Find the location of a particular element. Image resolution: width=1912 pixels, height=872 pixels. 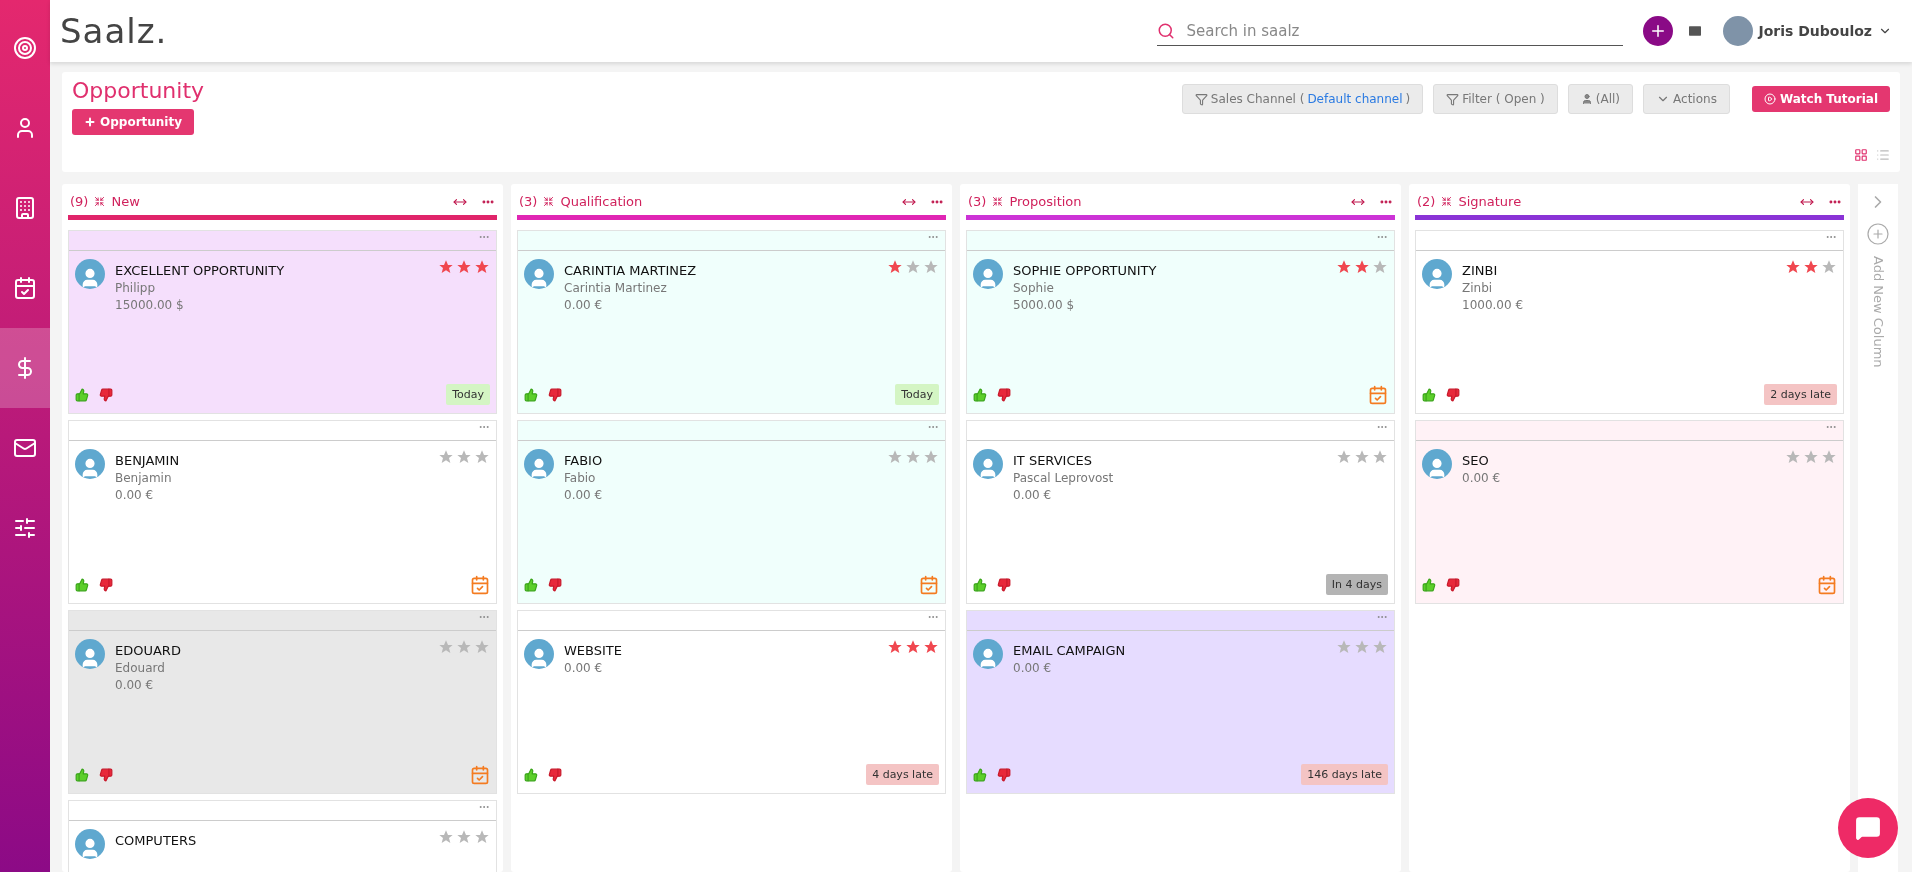

add-opportunity-button: Opportunity is located at coordinates (133, 122).